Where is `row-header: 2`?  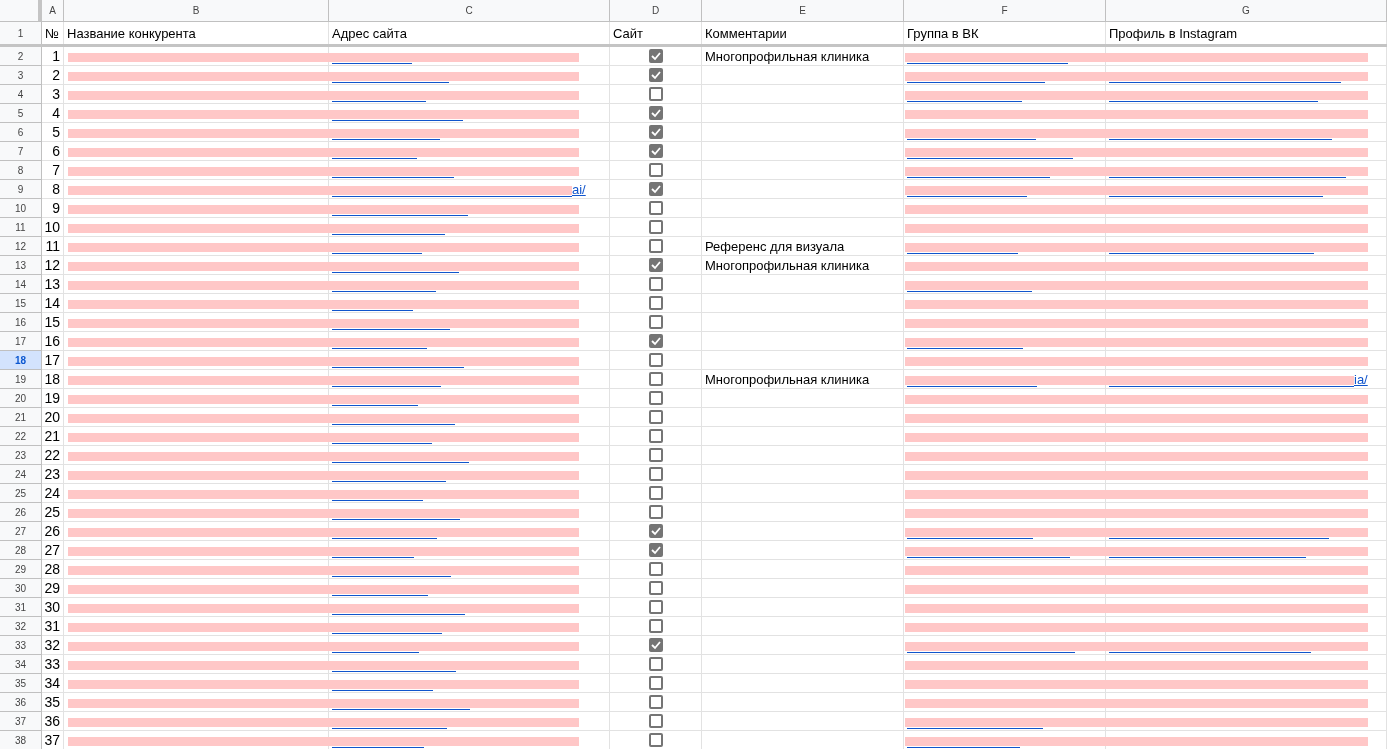 row-header: 2 is located at coordinates (21, 56).